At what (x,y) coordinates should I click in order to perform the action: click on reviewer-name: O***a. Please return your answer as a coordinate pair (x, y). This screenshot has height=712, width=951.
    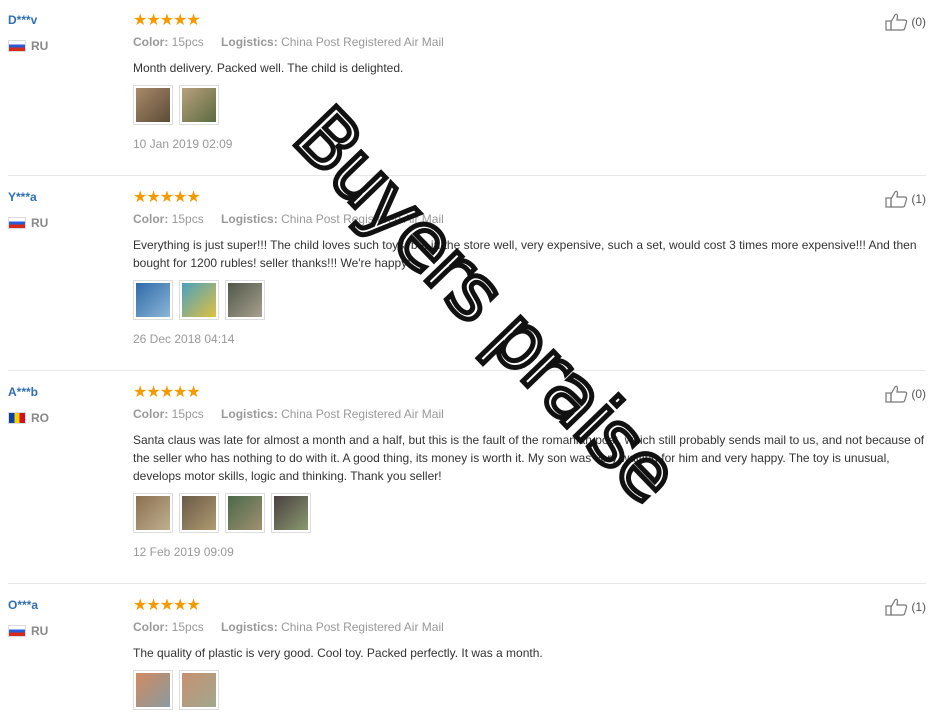
    Looking at the image, I should click on (28, 605).